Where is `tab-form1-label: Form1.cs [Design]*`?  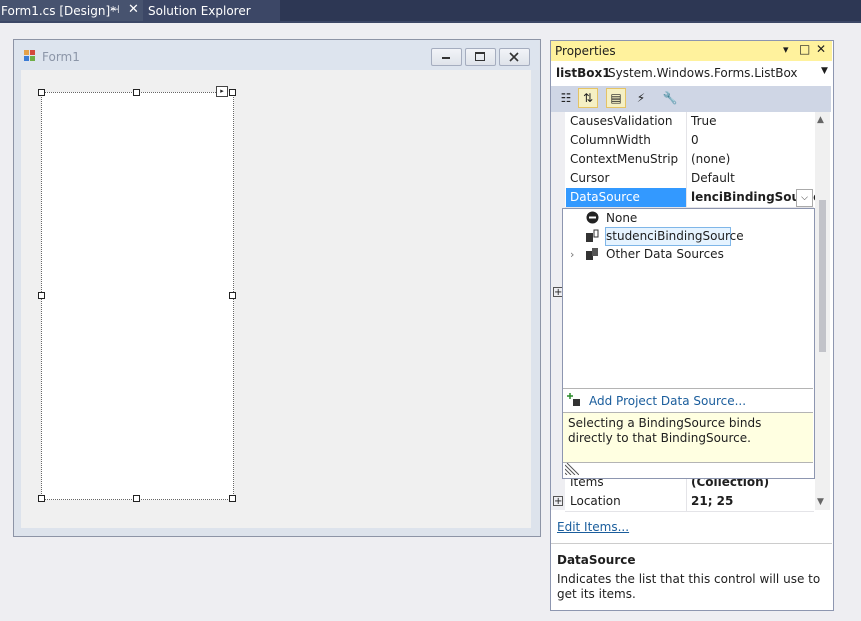 tab-form1-label: Form1.cs [Design]* is located at coordinates (59, 11).